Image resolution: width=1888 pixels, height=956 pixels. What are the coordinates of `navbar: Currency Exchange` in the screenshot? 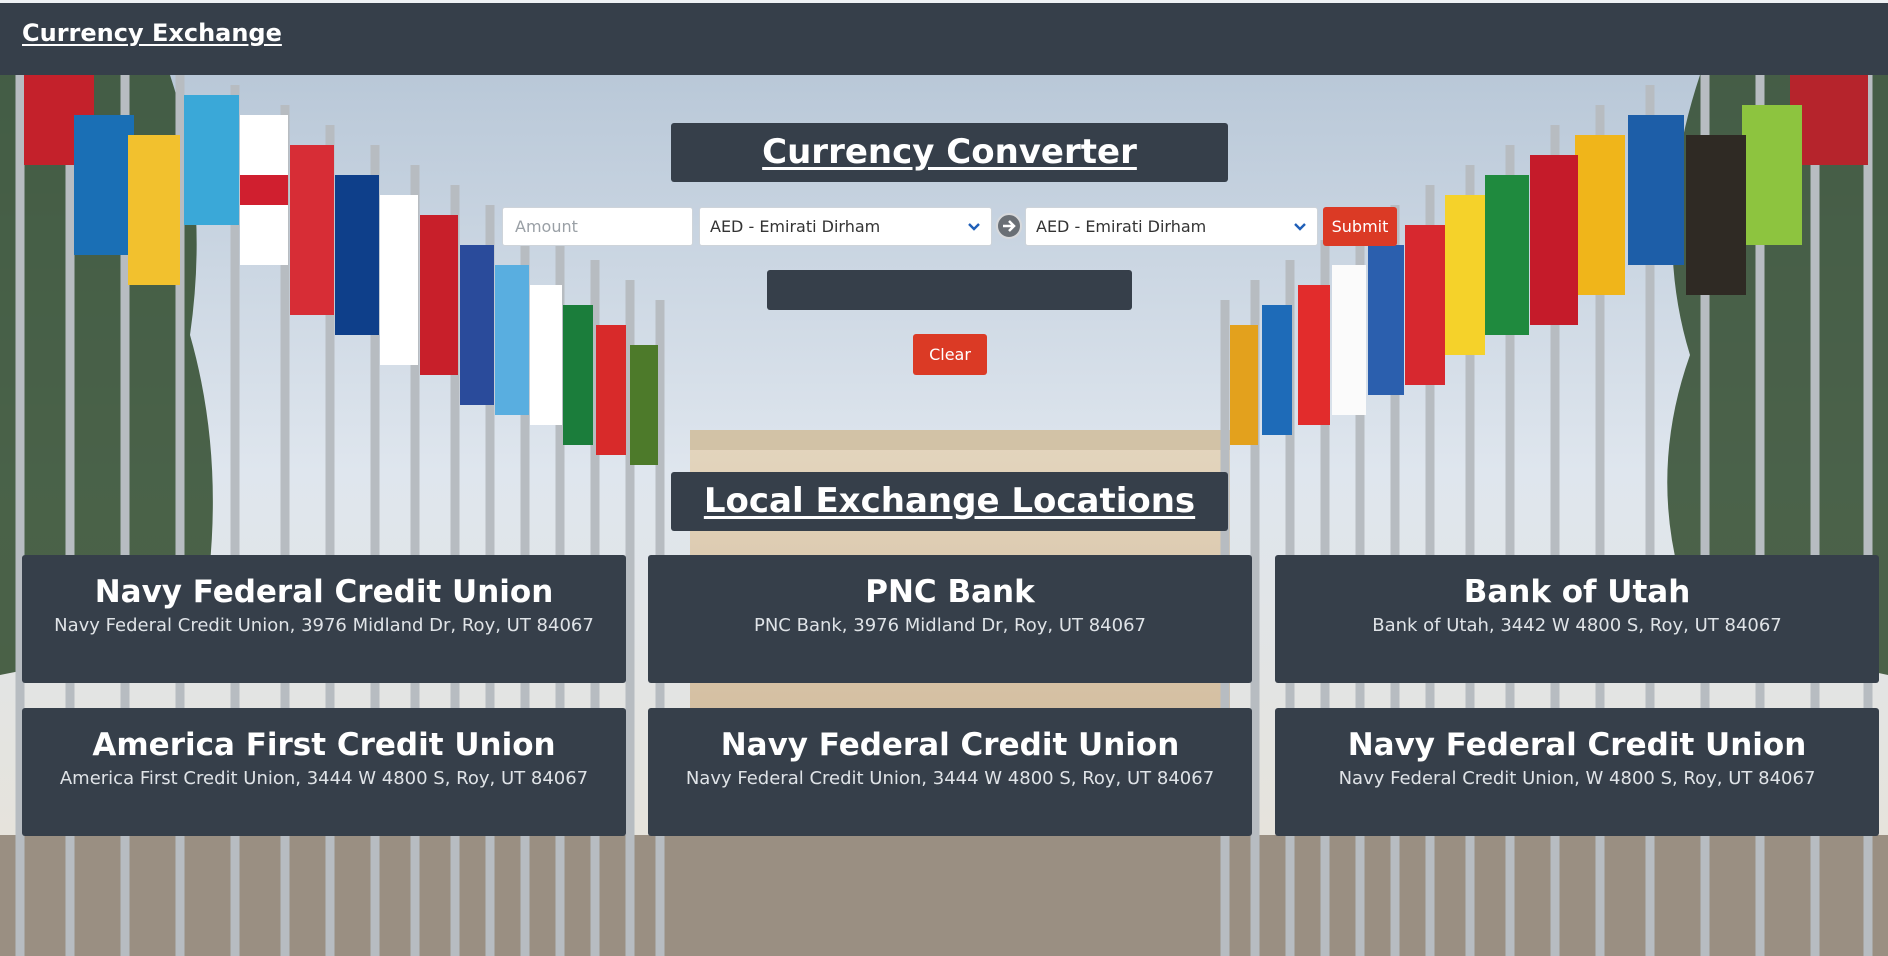 It's located at (944, 37).